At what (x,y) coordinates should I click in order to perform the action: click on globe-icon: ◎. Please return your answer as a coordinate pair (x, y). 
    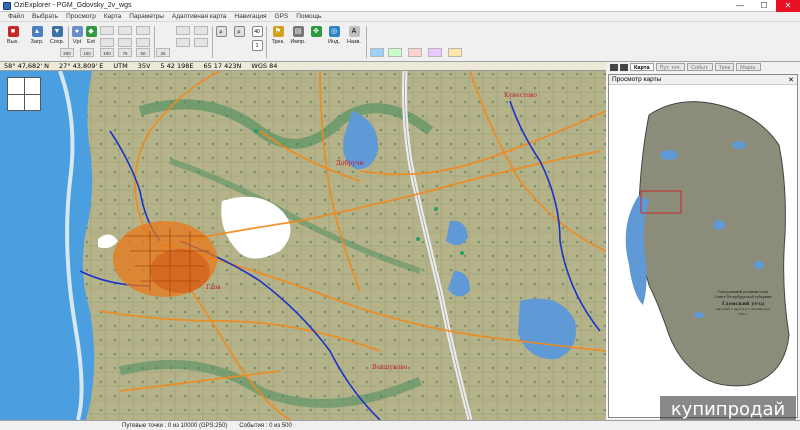
    Looking at the image, I should click on (334, 31).